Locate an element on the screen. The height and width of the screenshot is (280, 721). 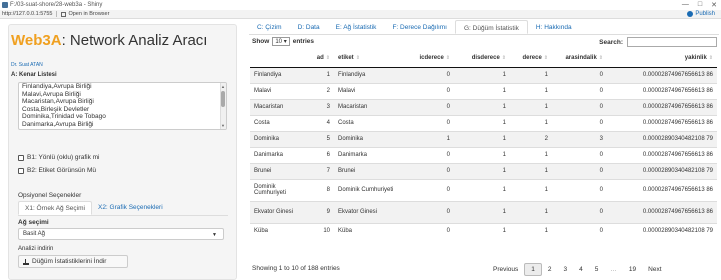
search-label: Search: is located at coordinates (611, 42).